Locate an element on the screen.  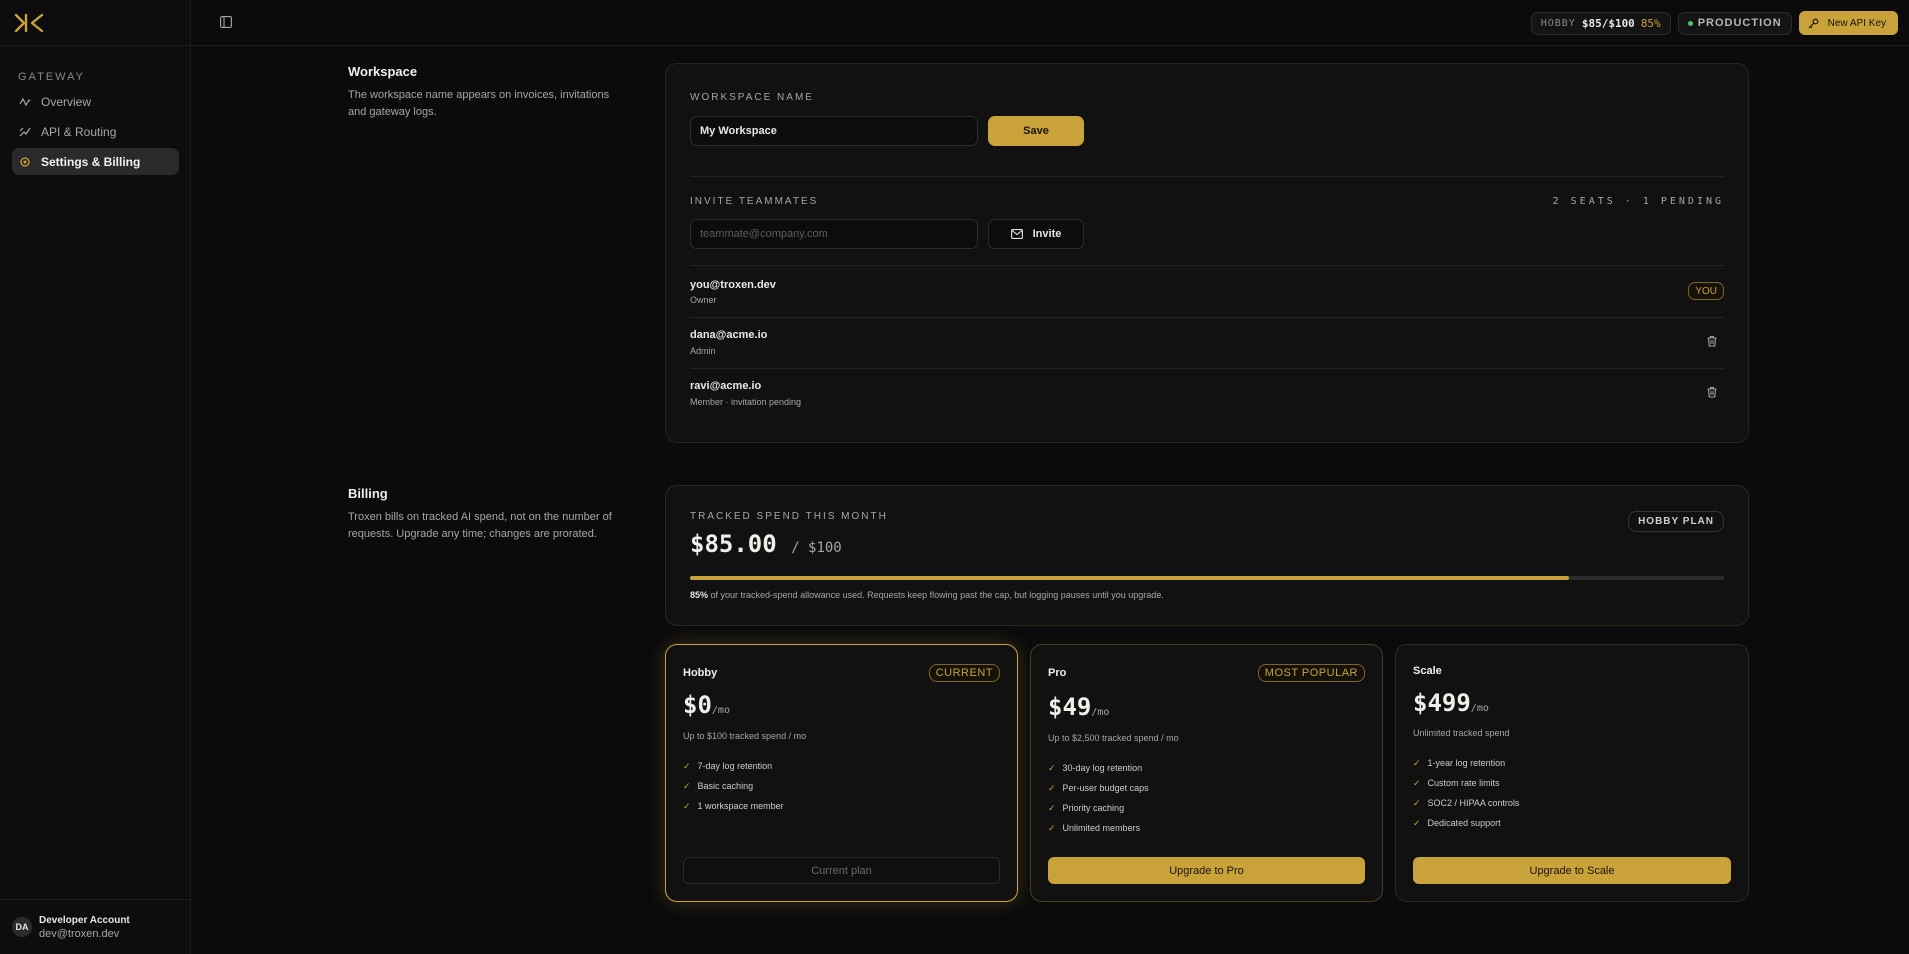
feature-item: ✓ SOC2 / HIPAA controls is located at coordinates (1466, 803).